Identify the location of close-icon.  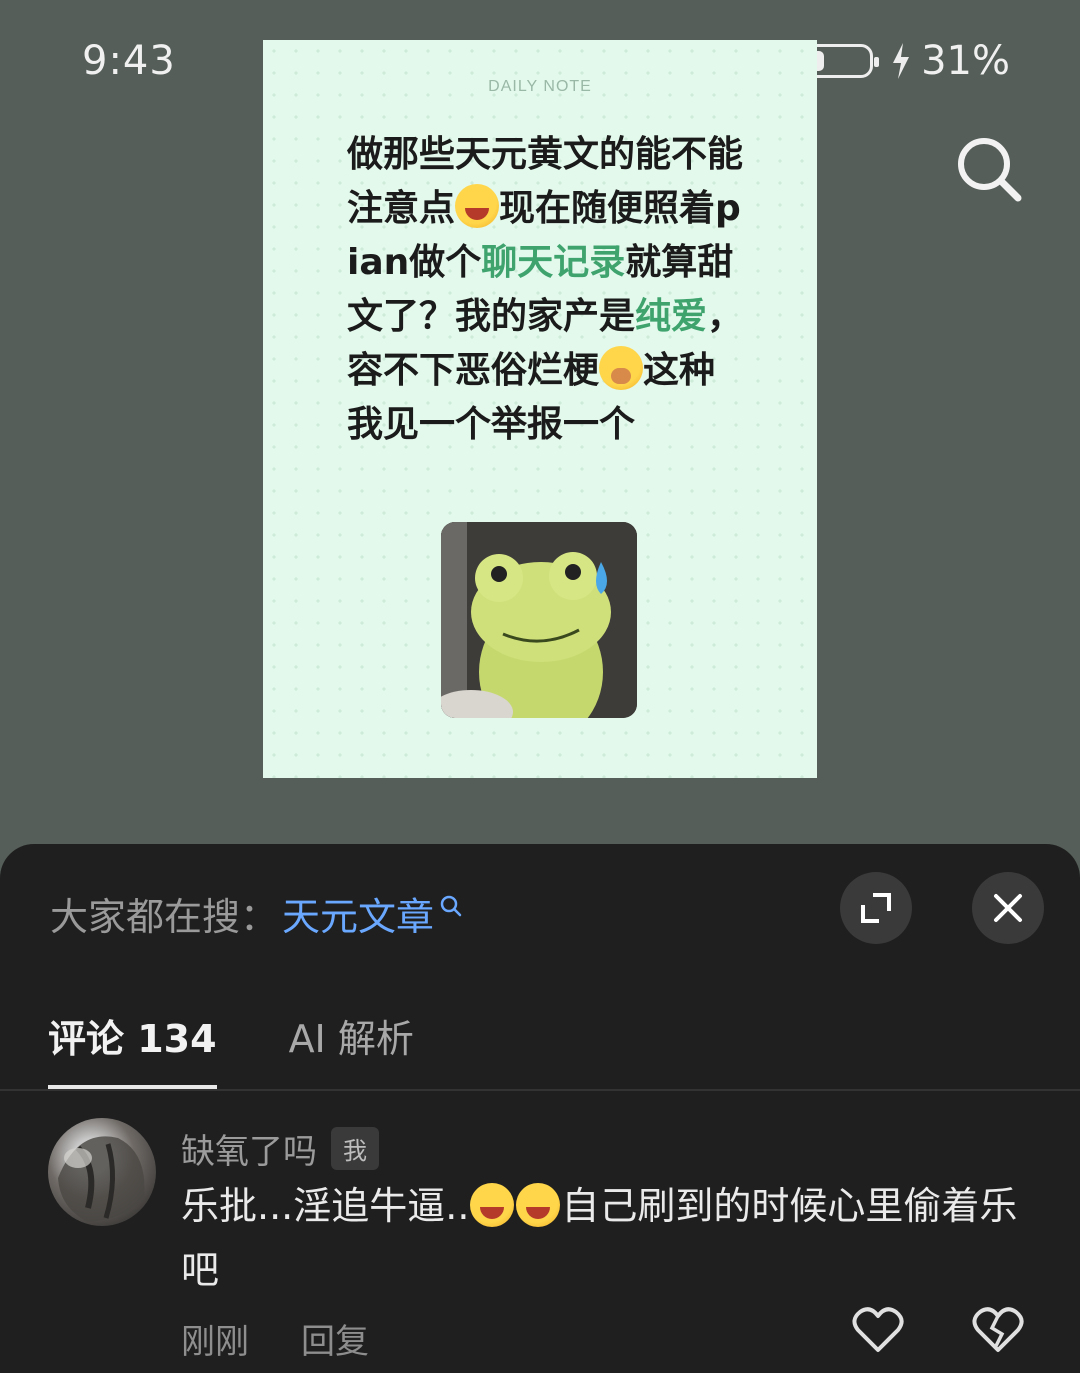
(1008, 908).